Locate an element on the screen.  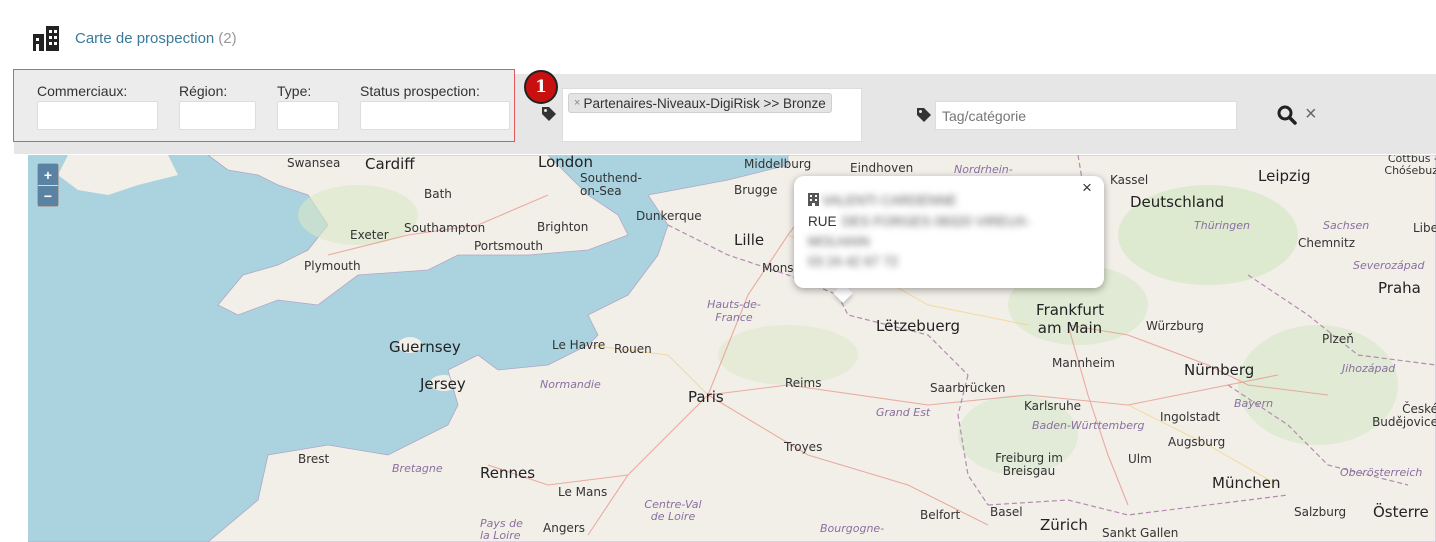
popup-address-cont: MOLHAIN is located at coordinates (839, 241).